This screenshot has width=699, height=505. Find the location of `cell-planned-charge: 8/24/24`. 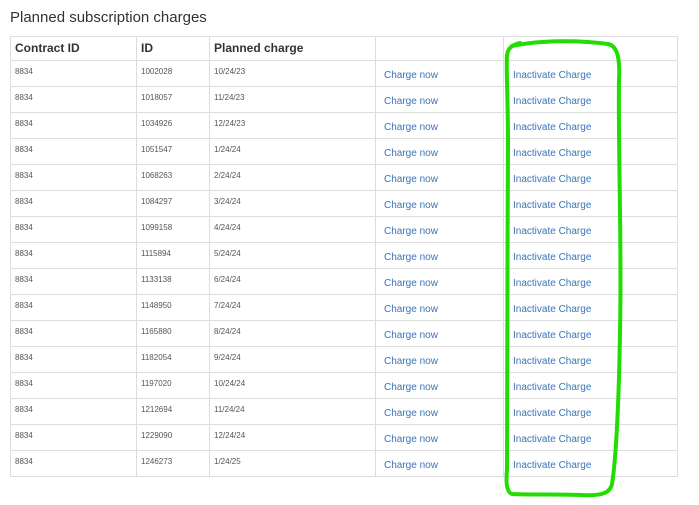

cell-planned-charge: 8/24/24 is located at coordinates (292, 333).